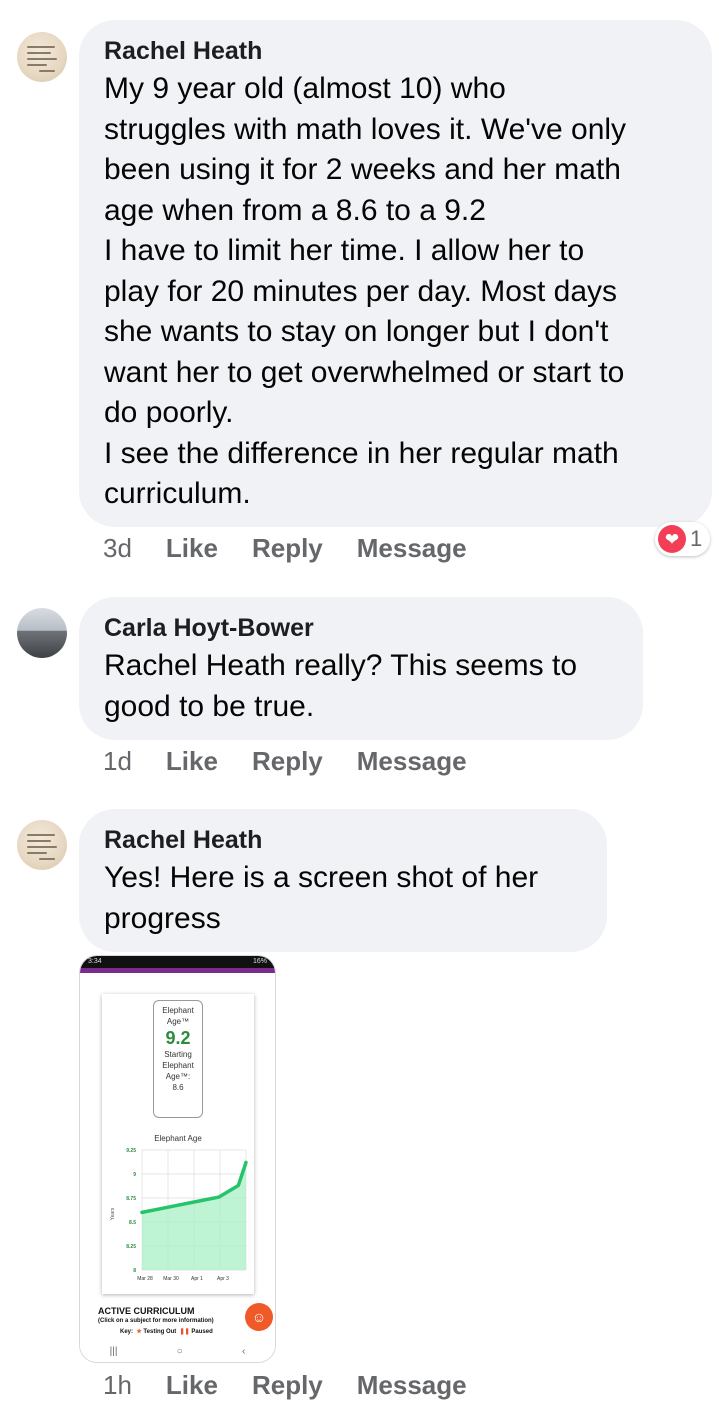  What do you see at coordinates (145, 1279) in the screenshot?
I see `x-tick-label: Mar 28` at bounding box center [145, 1279].